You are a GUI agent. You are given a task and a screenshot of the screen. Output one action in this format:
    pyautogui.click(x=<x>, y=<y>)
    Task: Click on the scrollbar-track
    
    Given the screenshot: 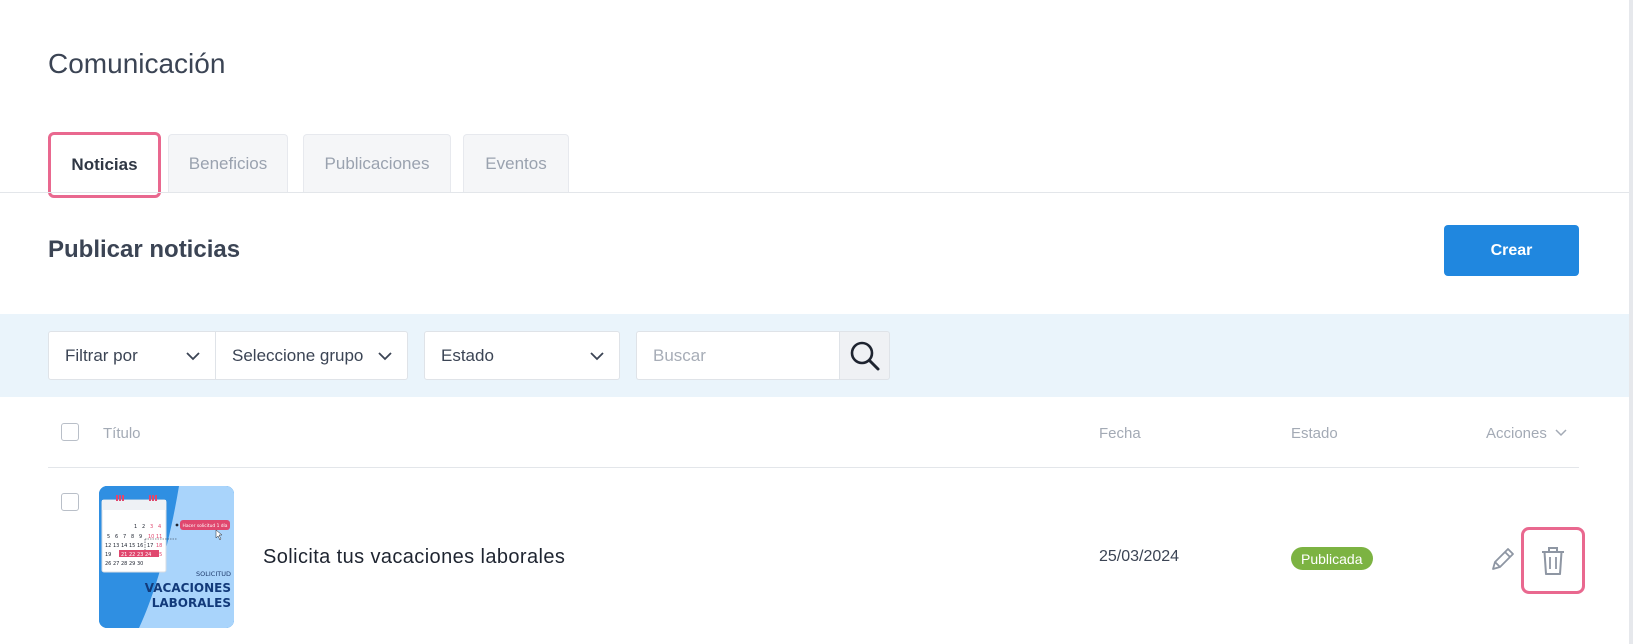 What is the action you would take?
    pyautogui.click(x=1631, y=322)
    